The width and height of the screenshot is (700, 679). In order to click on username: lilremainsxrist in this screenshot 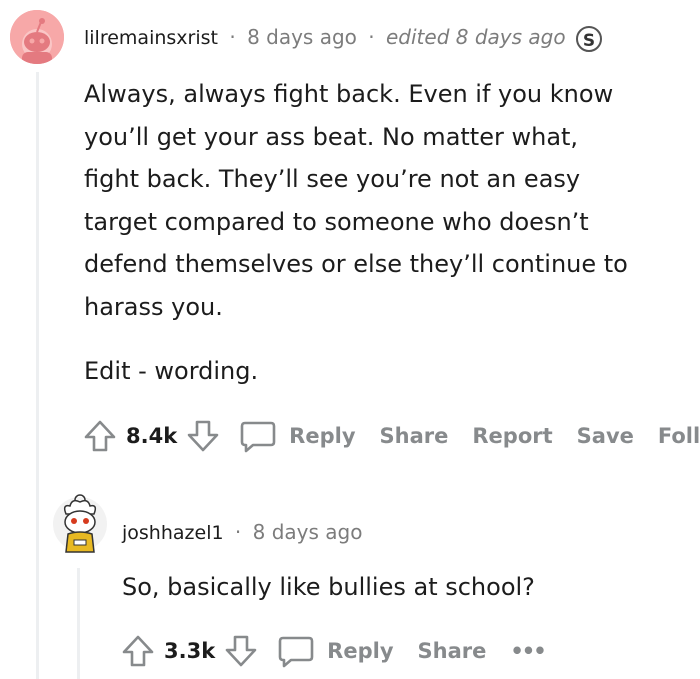, I will do `click(151, 38)`.